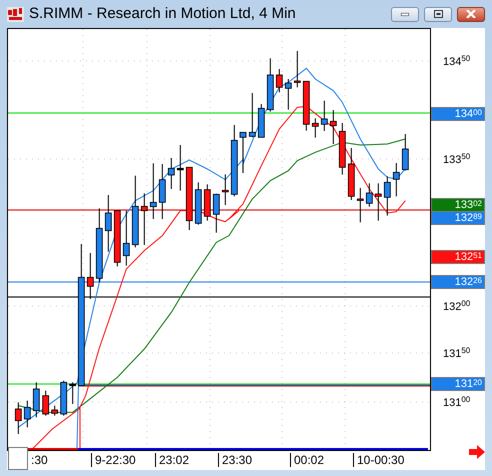 The height and width of the screenshot is (476, 492). What do you see at coordinates (235, 460) in the screenshot?
I see `time-label: 23:30` at bounding box center [235, 460].